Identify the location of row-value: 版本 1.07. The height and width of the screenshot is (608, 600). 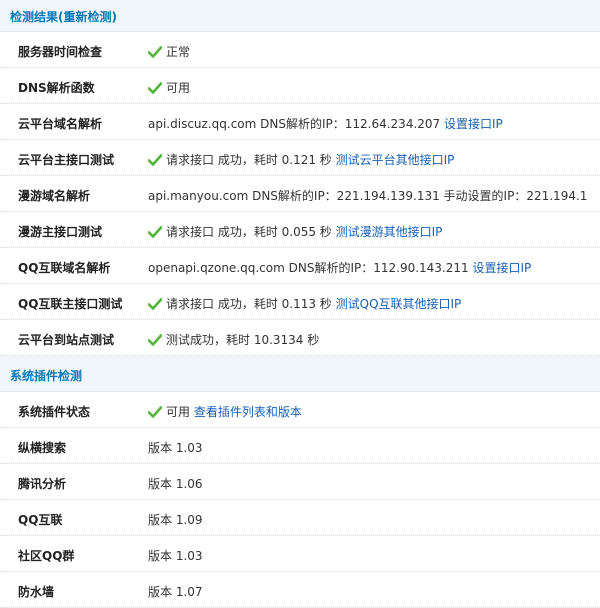
(175, 591).